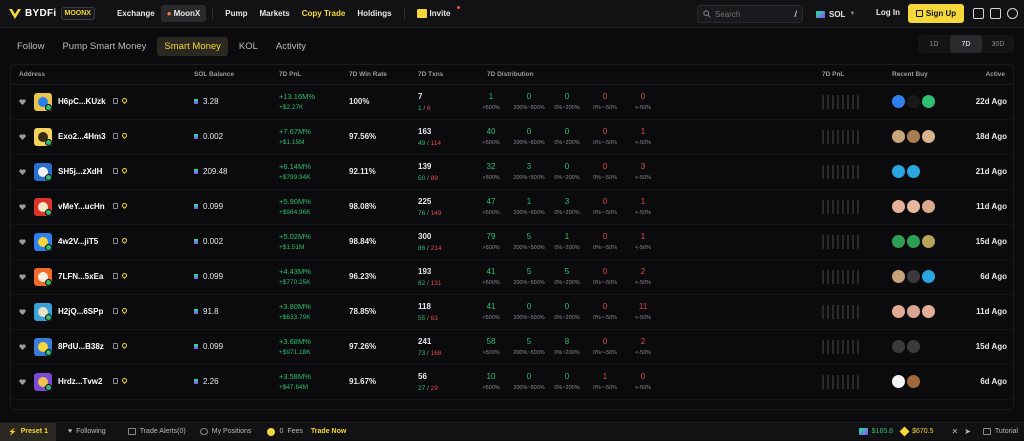  Describe the element at coordinates (30, 46) in the screenshot. I see `tab-follow: Follow` at that location.